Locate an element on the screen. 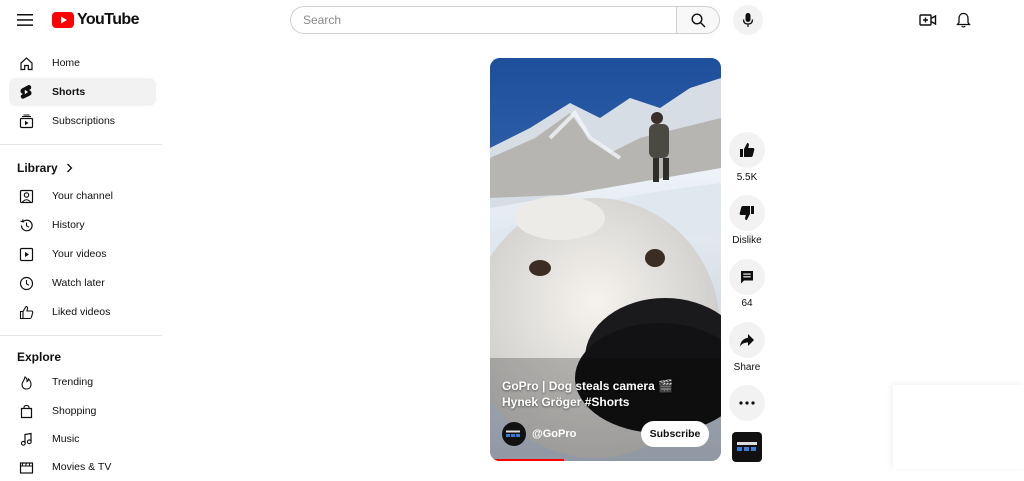 The width and height of the screenshot is (1024, 481). dislike-button is located at coordinates (747, 213).